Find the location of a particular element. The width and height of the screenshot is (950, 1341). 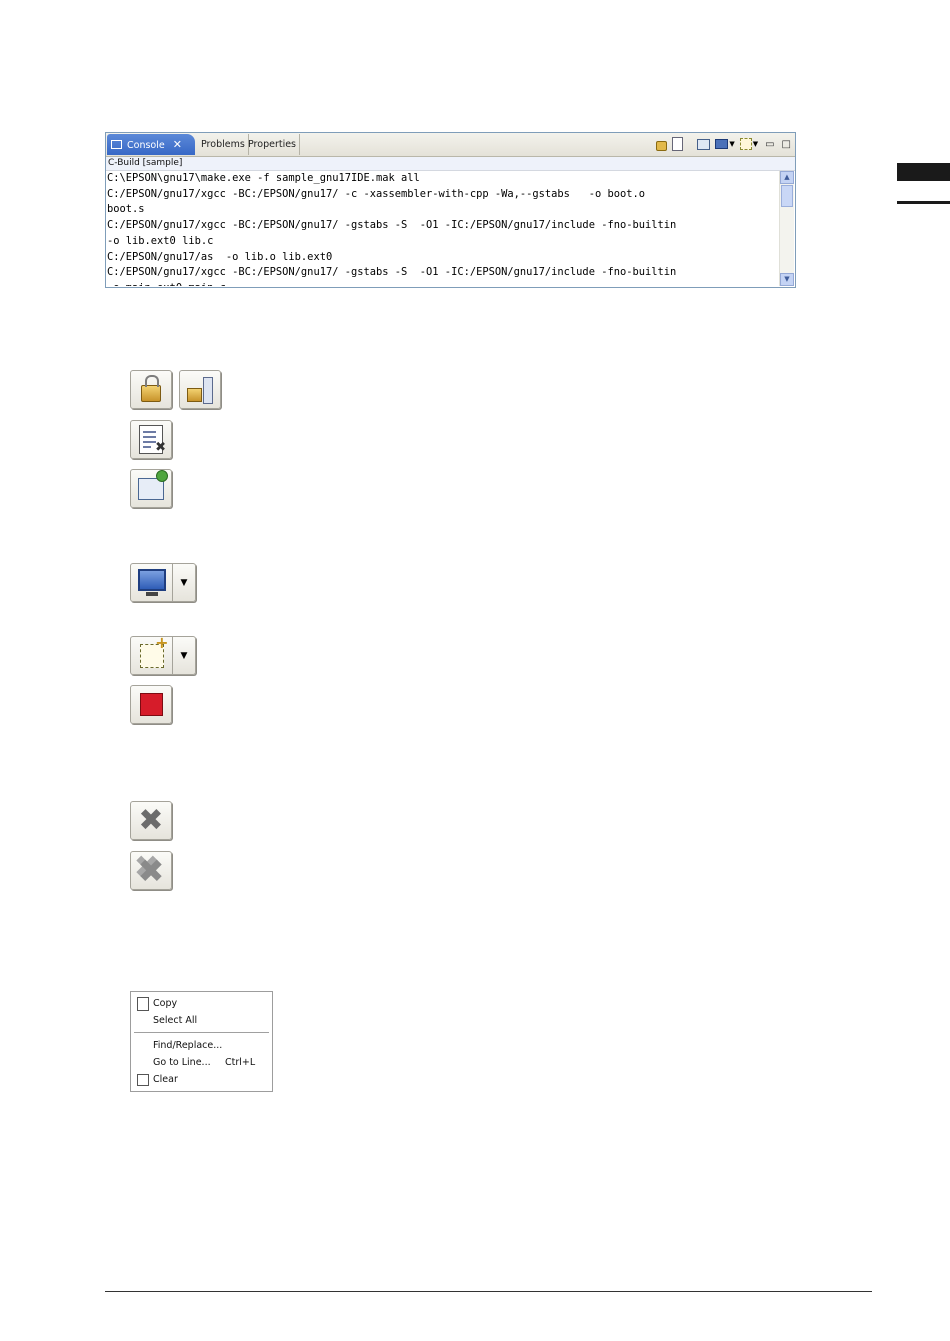

copy-icon is located at coordinates (143, 1004).